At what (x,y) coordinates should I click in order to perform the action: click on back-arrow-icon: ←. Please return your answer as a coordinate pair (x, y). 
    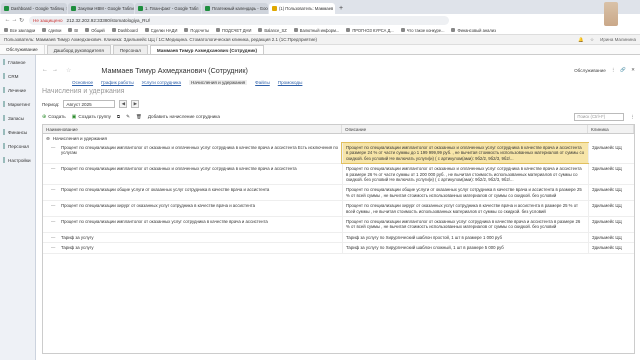
    Looking at the image, I should click on (45, 70).